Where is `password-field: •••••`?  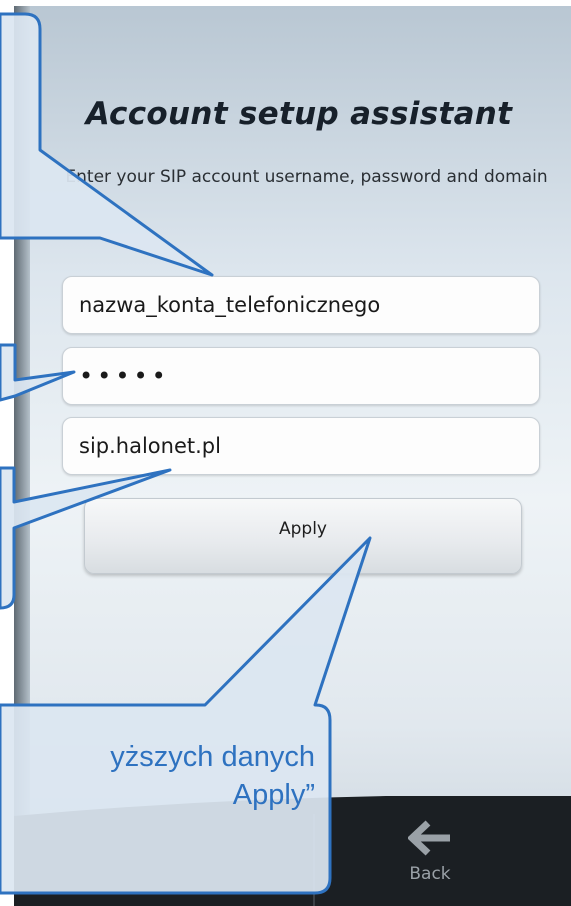 password-field: ••••• is located at coordinates (301, 376).